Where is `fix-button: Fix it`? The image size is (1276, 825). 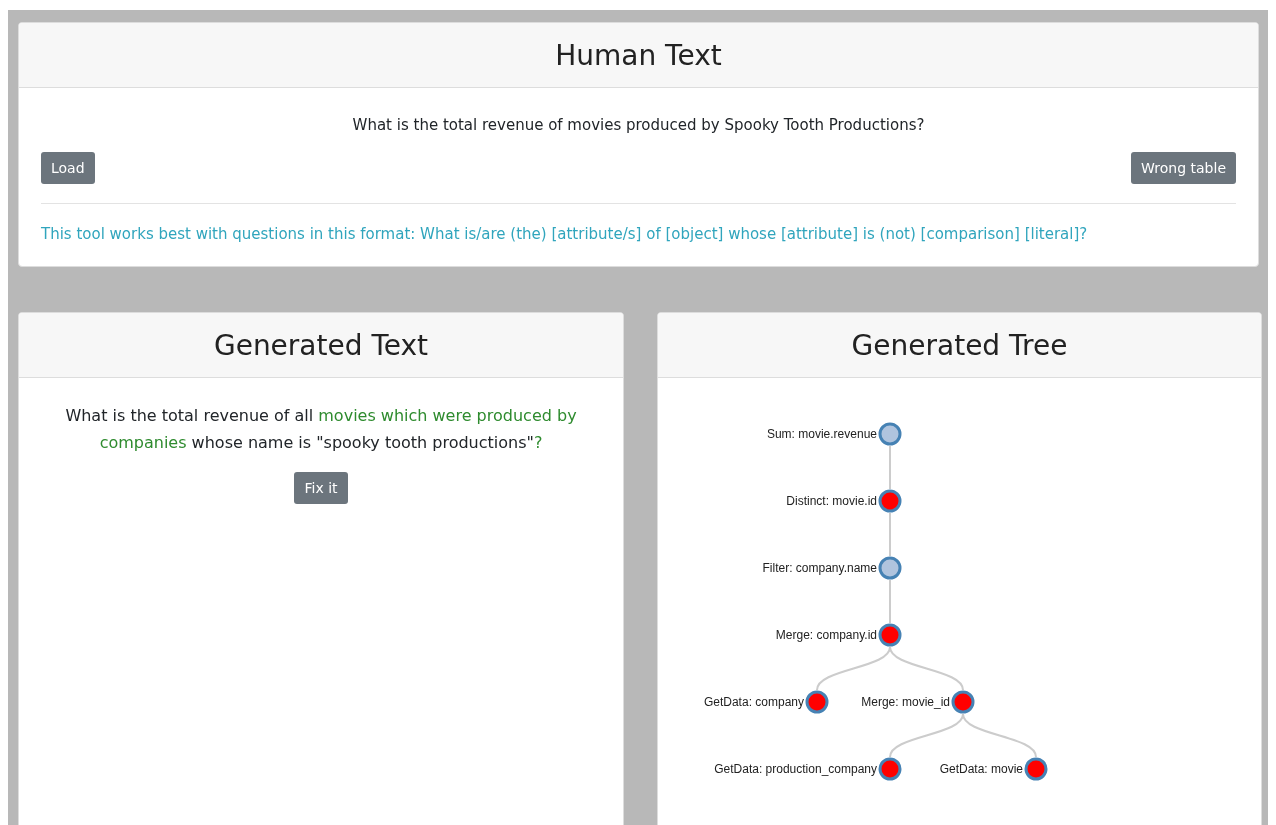 fix-button: Fix it is located at coordinates (321, 488).